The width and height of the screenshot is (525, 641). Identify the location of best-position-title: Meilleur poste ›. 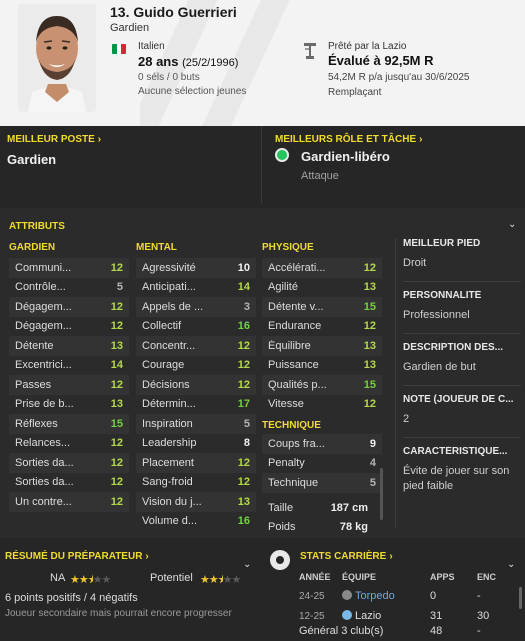
(54, 139).